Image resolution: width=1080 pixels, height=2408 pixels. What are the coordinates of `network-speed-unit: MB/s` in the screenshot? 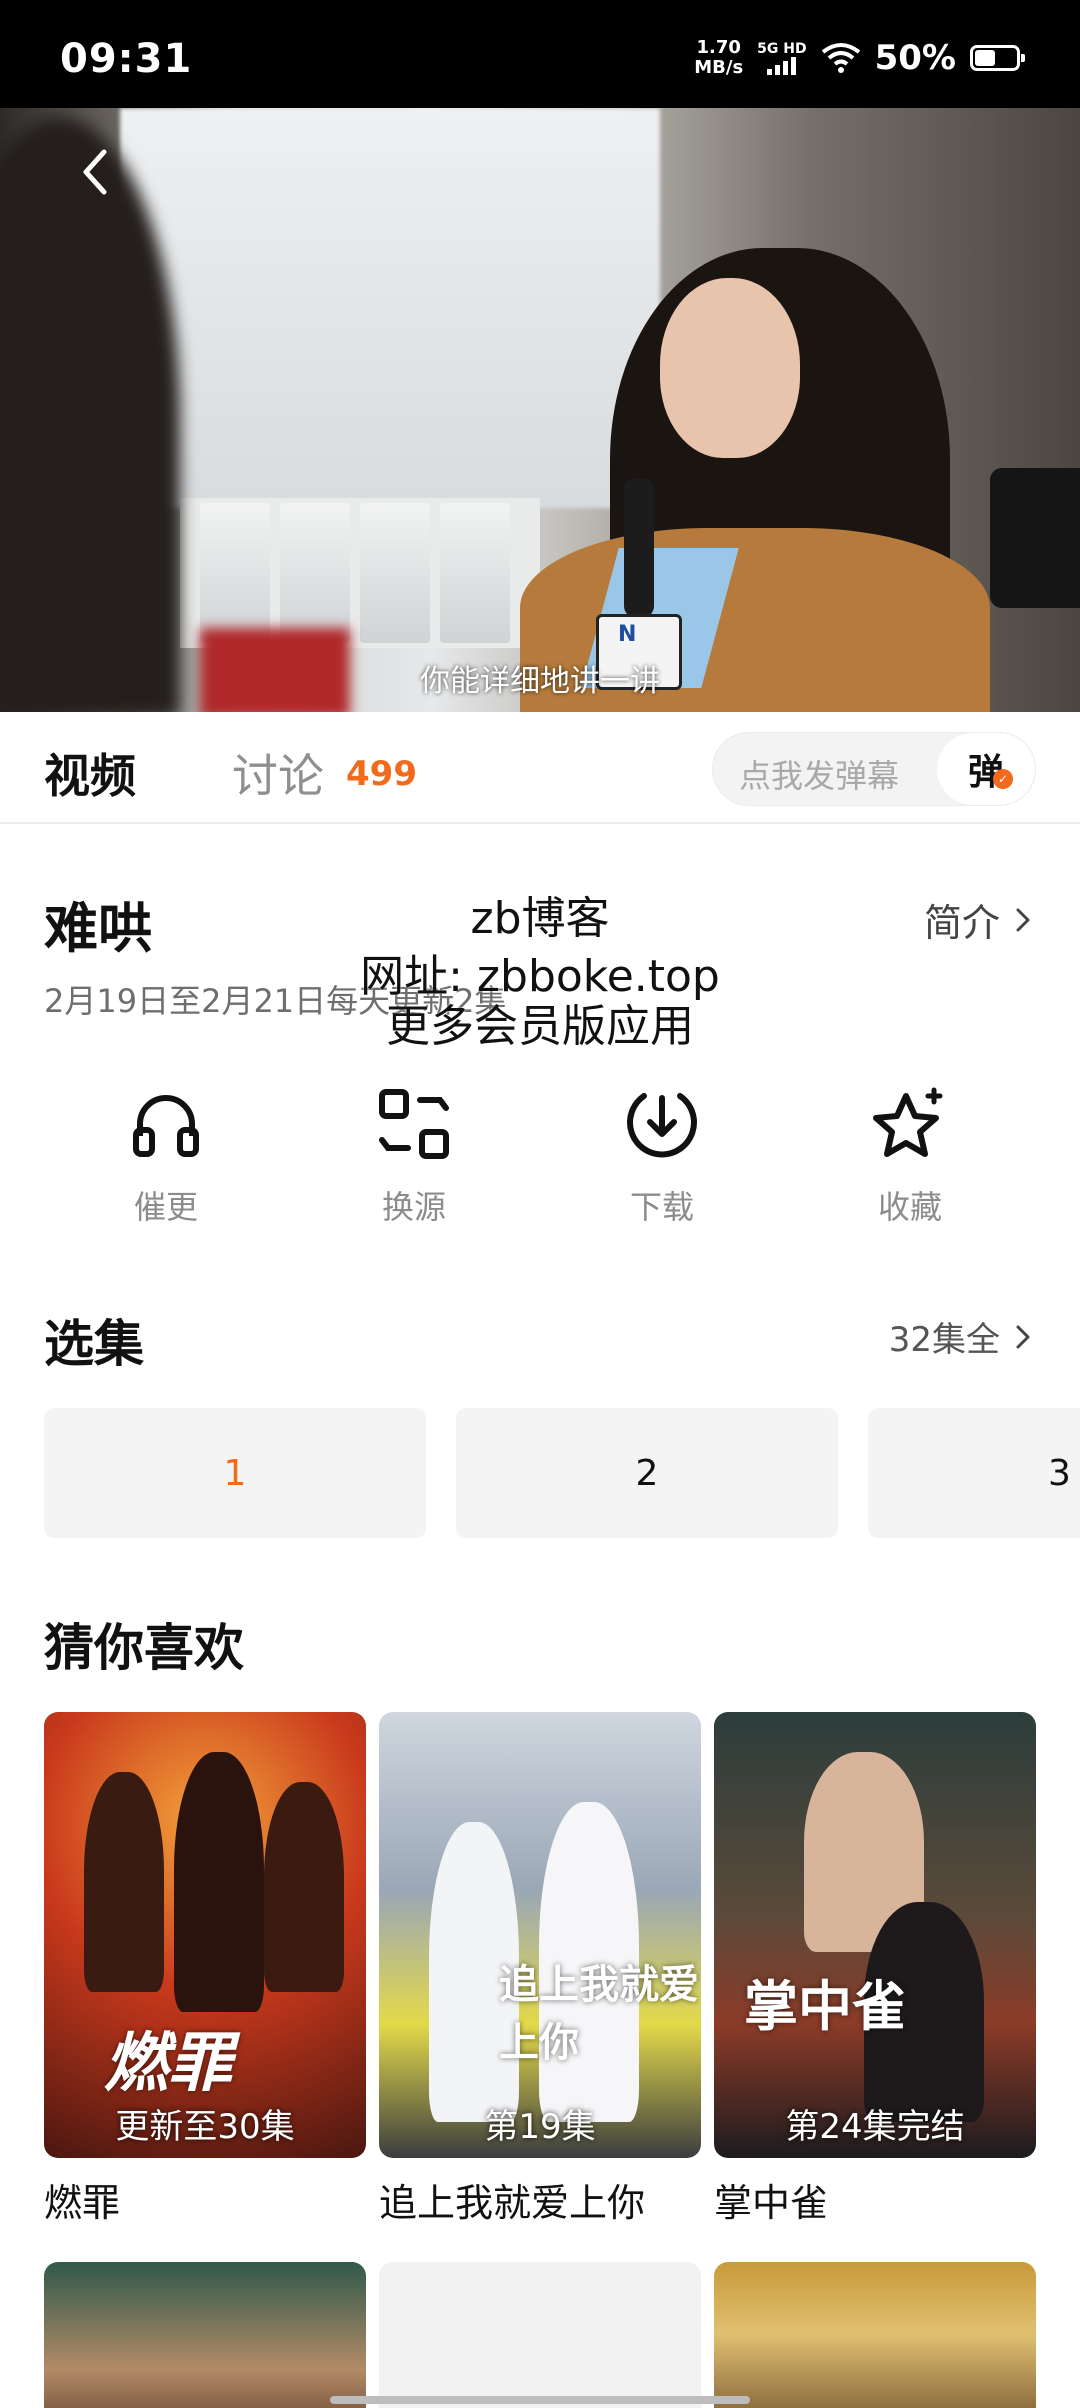 It's located at (719, 67).